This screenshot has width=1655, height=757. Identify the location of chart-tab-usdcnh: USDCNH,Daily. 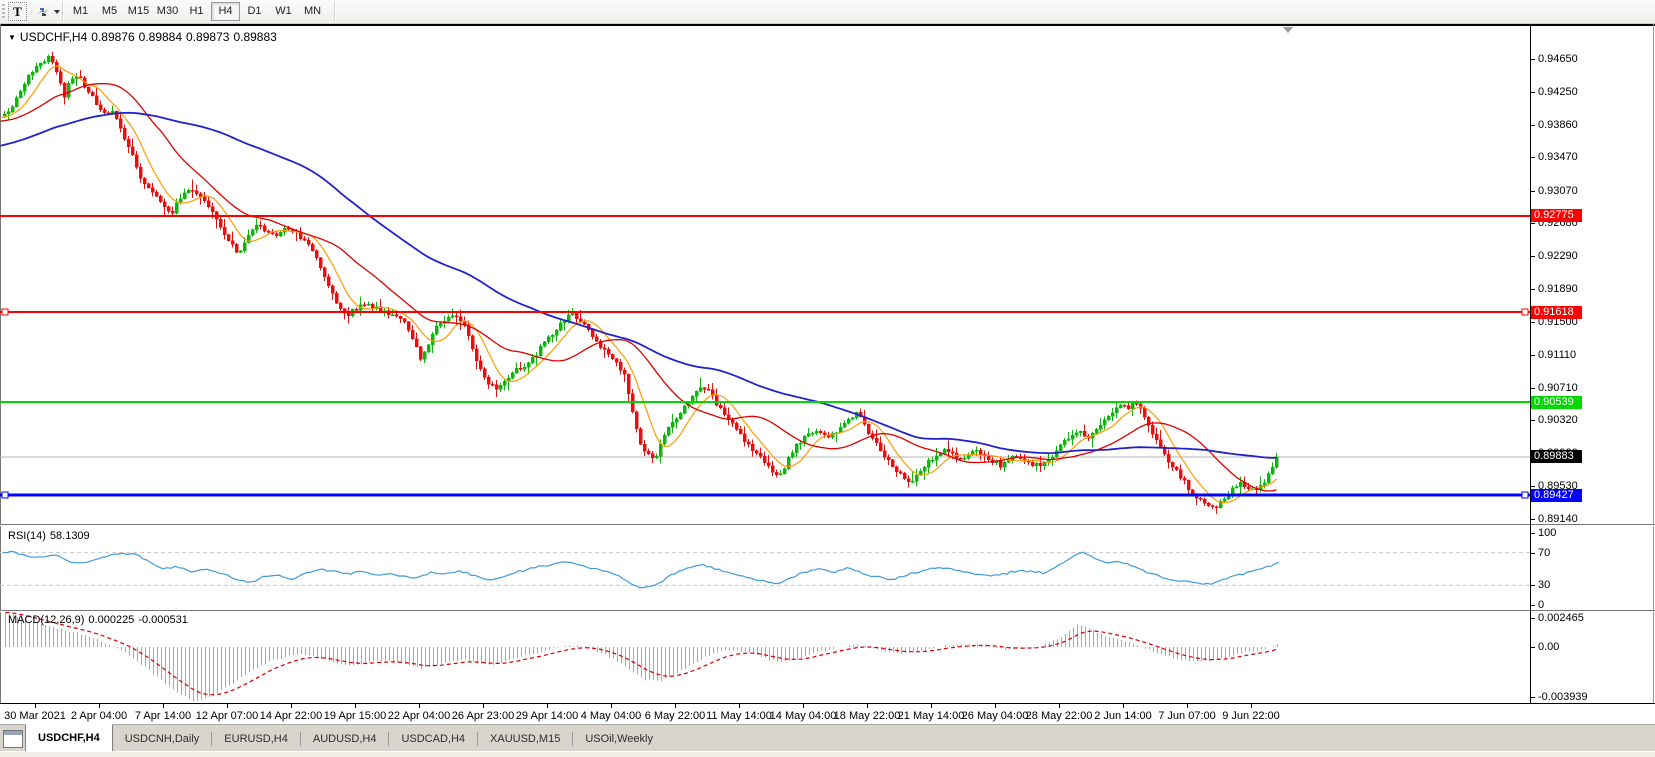
(162, 738).